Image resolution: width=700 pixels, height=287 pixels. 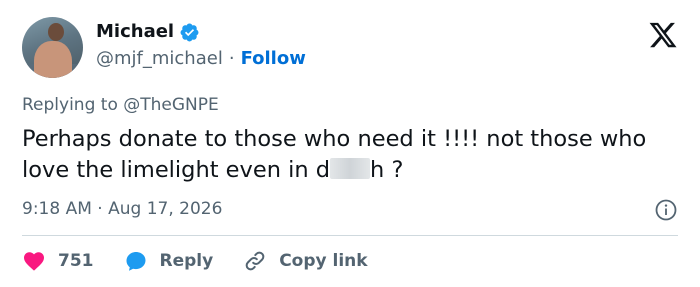 I want to click on tweet-timestamp: 9:18 AM · Aug 17, 2026, so click(x=122, y=209).